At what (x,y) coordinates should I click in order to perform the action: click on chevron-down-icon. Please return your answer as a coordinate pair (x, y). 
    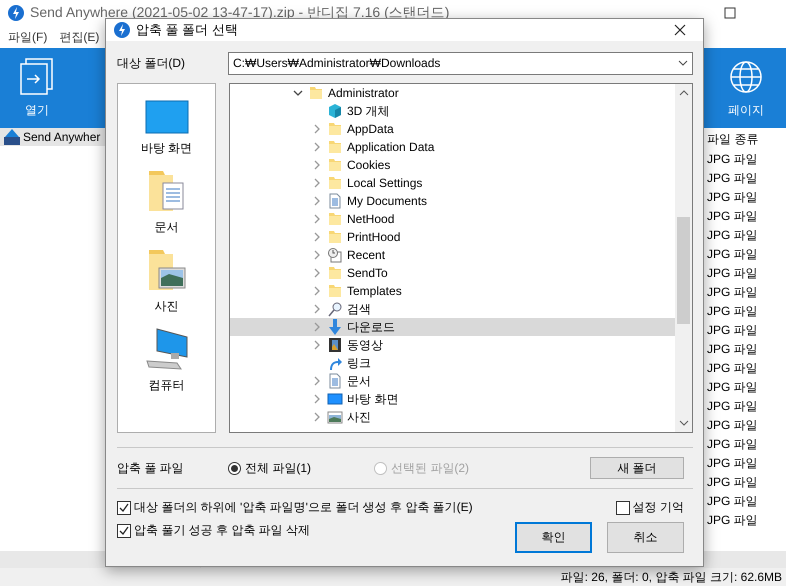
    Looking at the image, I should click on (298, 93).